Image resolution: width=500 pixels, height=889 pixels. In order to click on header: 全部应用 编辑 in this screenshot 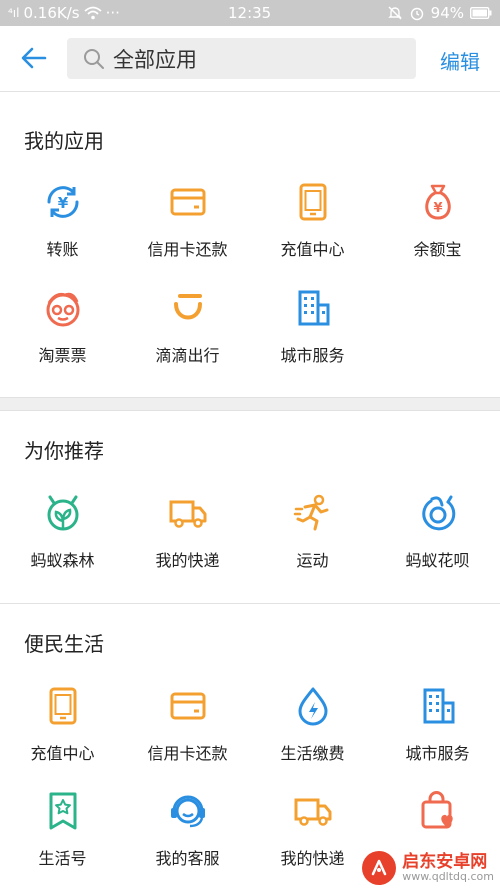, I will do `click(250, 59)`.